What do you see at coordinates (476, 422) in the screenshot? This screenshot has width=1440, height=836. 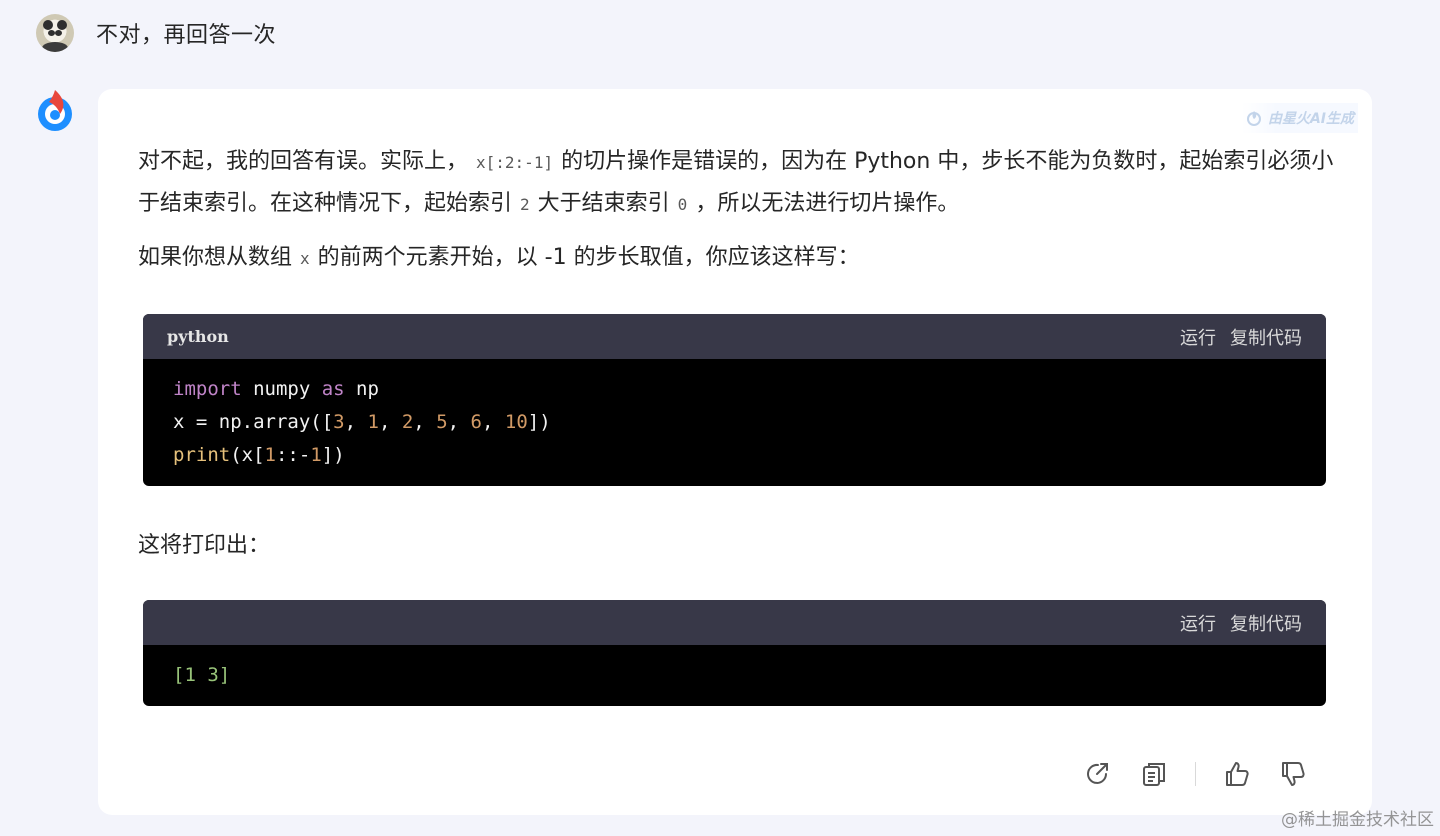 I see `code-token: 6` at bounding box center [476, 422].